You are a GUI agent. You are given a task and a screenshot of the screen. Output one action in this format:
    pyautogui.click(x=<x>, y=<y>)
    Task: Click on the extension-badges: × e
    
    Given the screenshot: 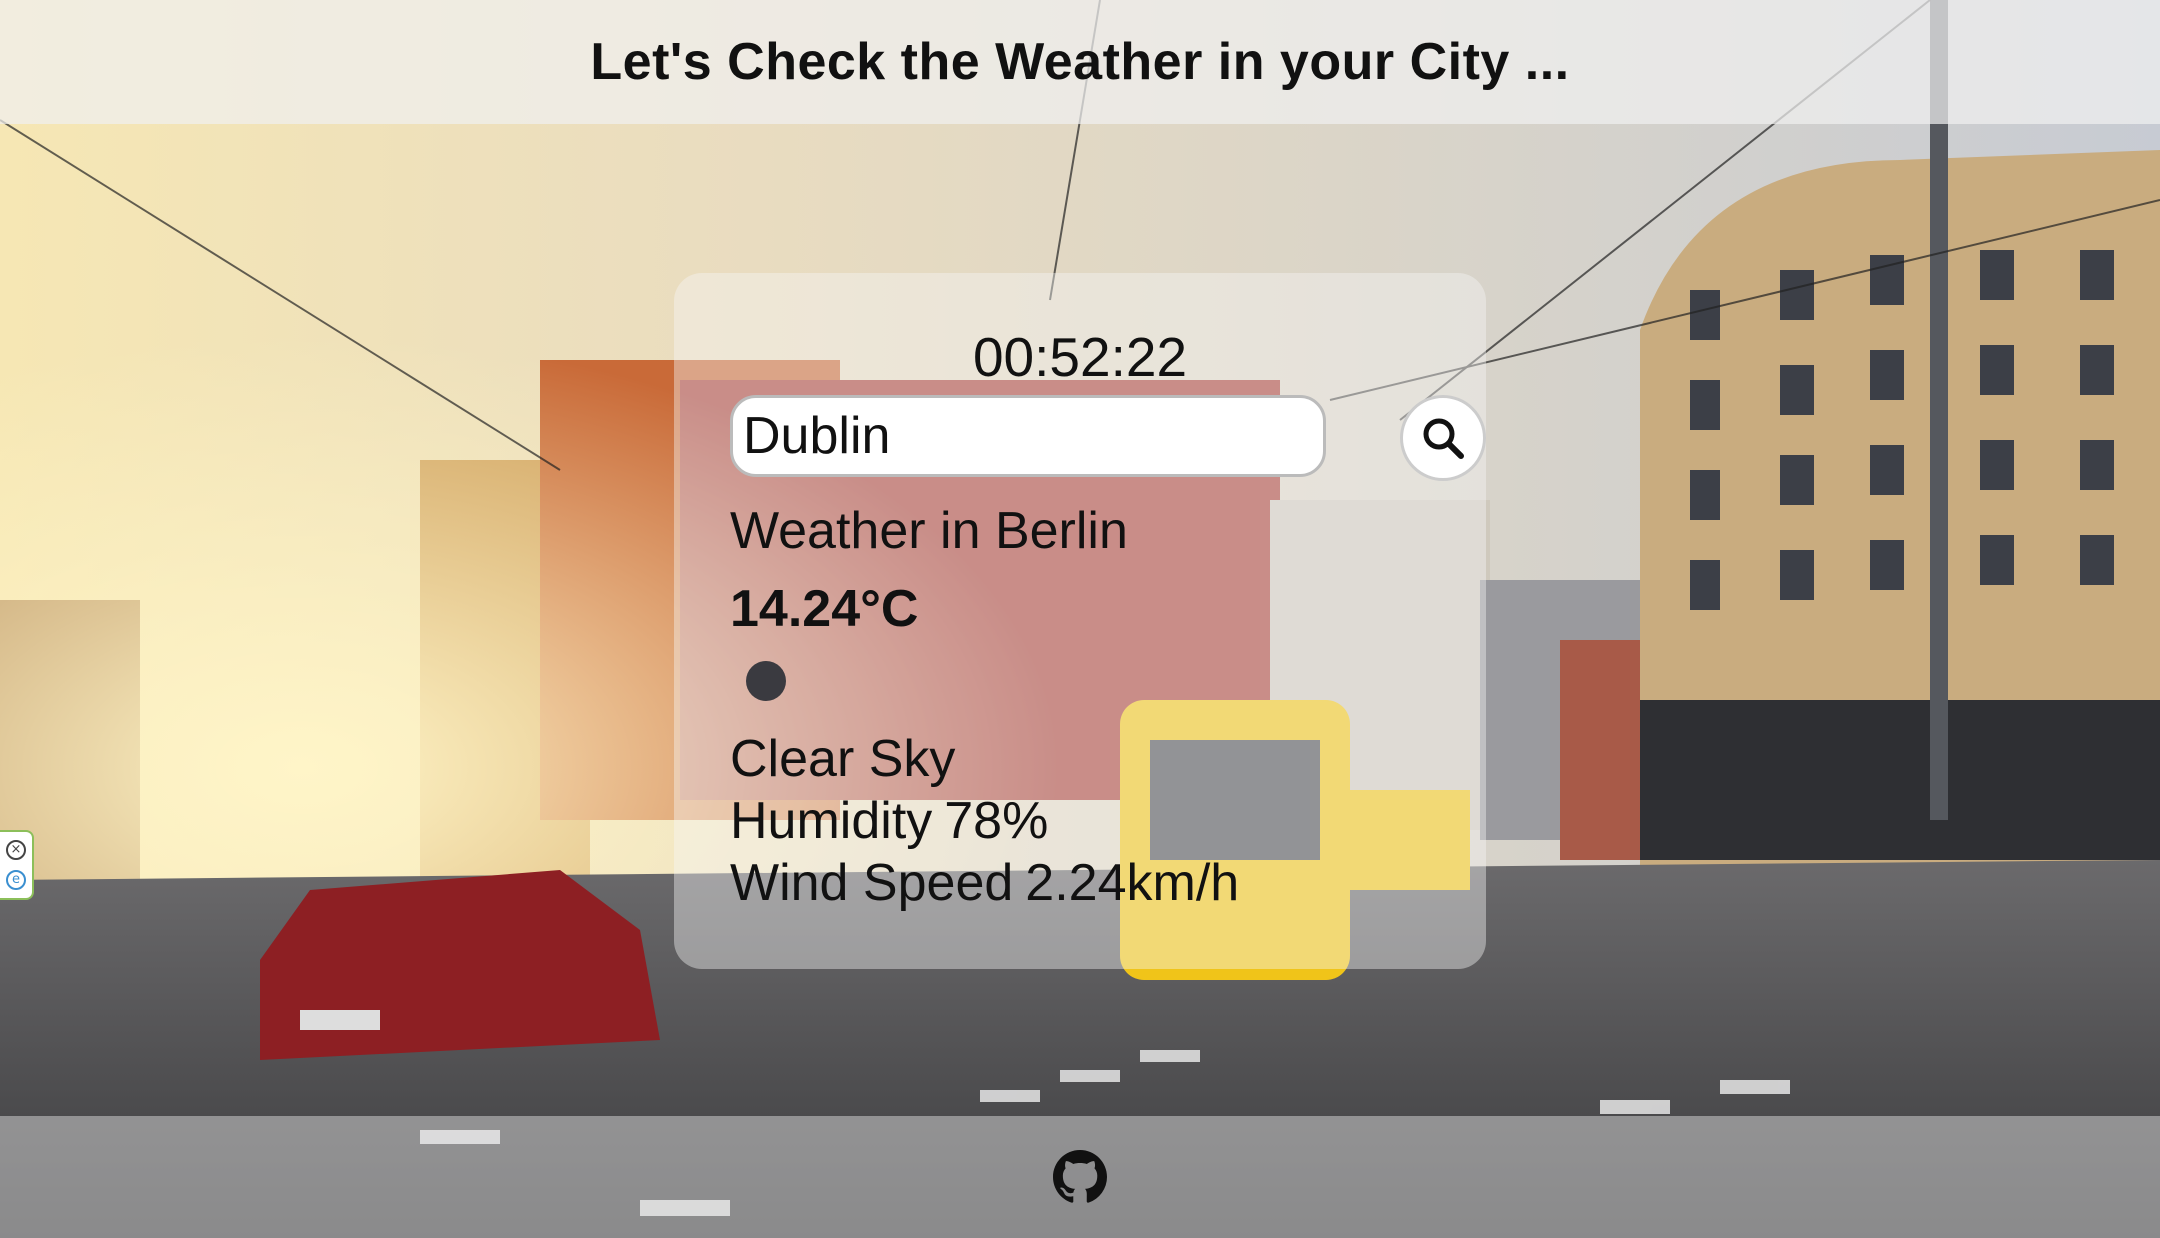 What is the action you would take?
    pyautogui.click(x=17, y=865)
    